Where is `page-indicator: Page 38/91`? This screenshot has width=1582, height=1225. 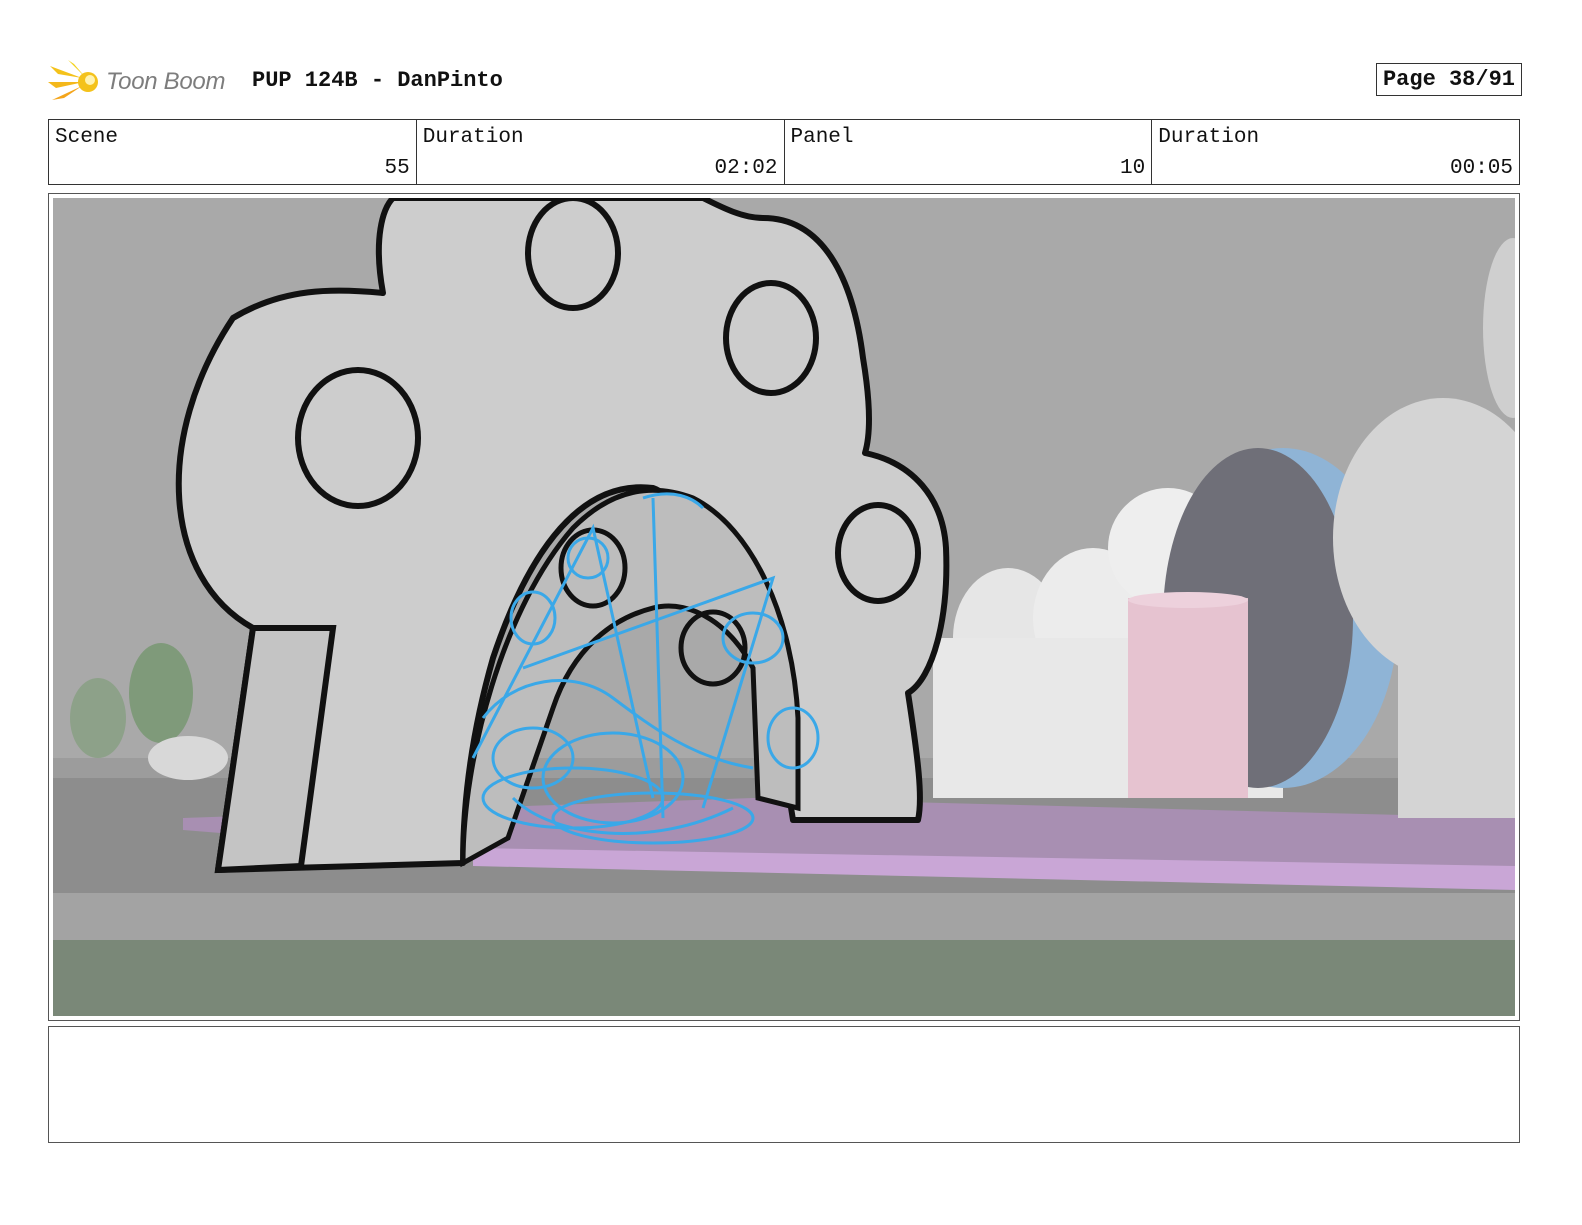
page-indicator: Page 38/91 is located at coordinates (1448, 79).